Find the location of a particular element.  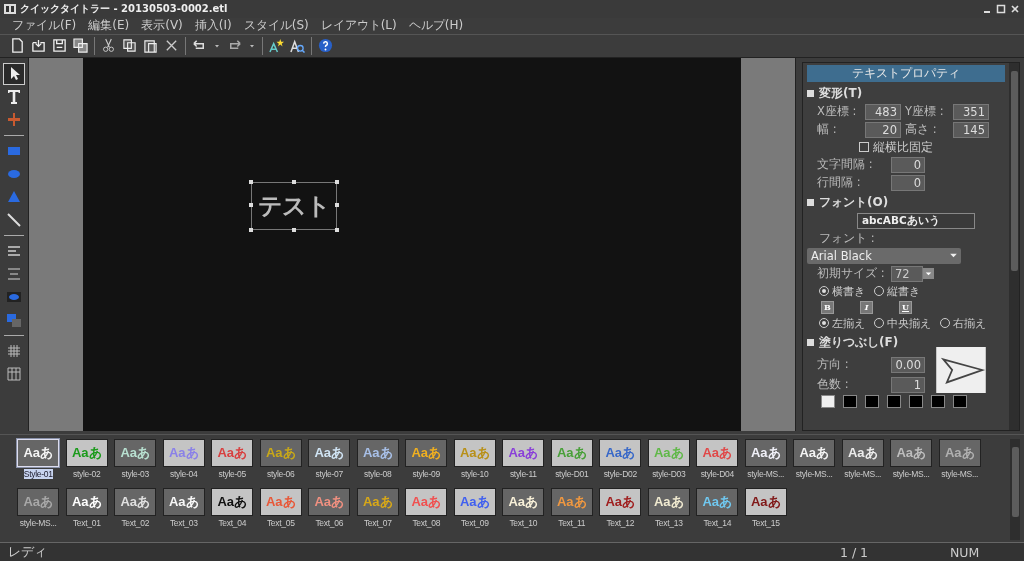

arrow-pointer-icon is located at coordinates (14, 73).